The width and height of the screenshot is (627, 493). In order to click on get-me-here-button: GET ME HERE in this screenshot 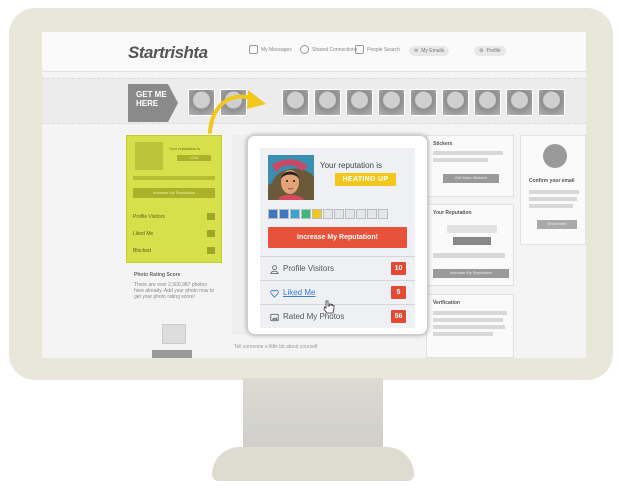, I will do `click(153, 103)`.